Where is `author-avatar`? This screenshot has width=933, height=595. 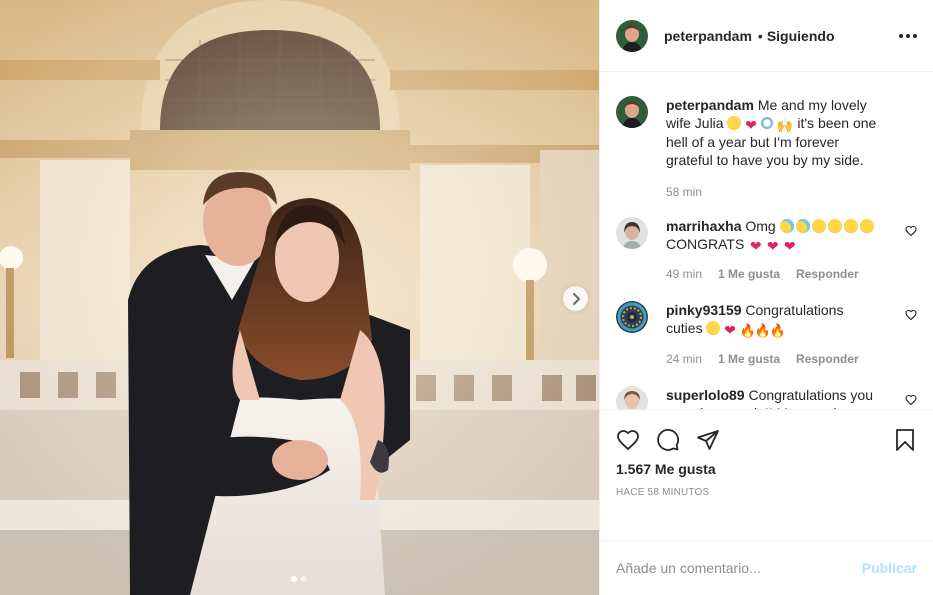
author-avatar is located at coordinates (632, 35).